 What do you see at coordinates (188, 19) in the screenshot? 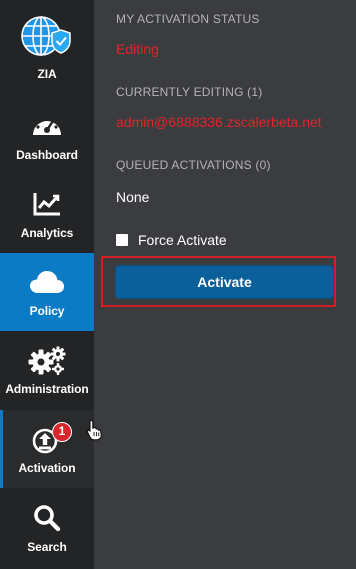
I see `activation-status-heading: MY ACTIVATION STATUS` at bounding box center [188, 19].